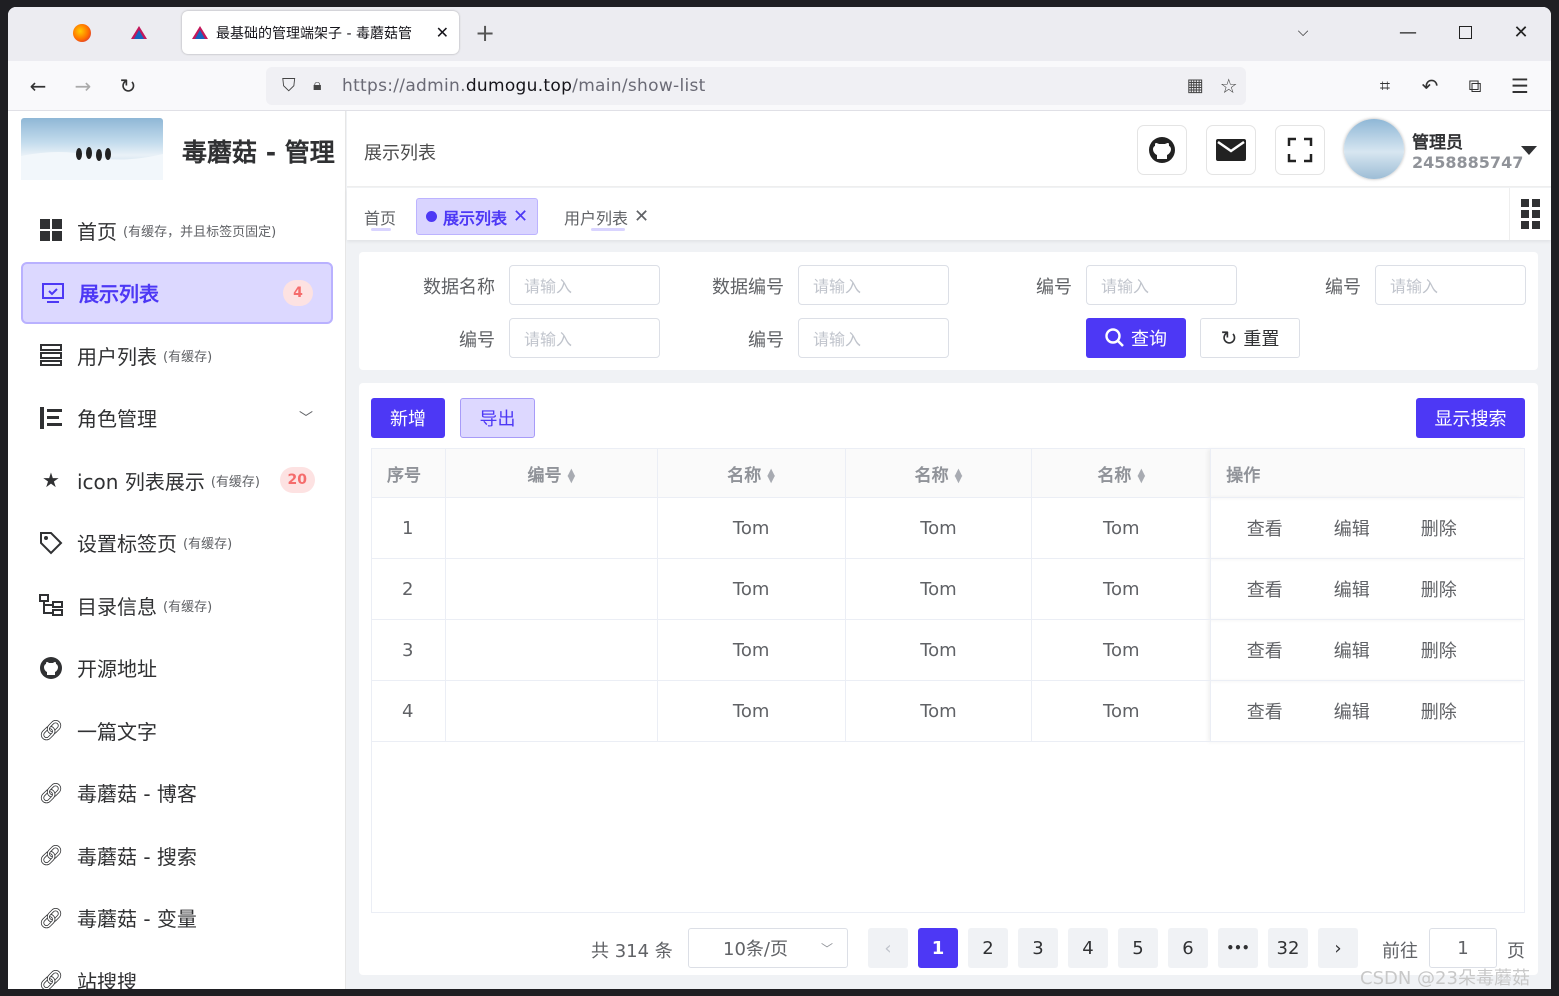 Image resolution: width=1559 pixels, height=996 pixels. What do you see at coordinates (317, 85) in the screenshot?
I see `lock-icon: 🔒︎` at bounding box center [317, 85].